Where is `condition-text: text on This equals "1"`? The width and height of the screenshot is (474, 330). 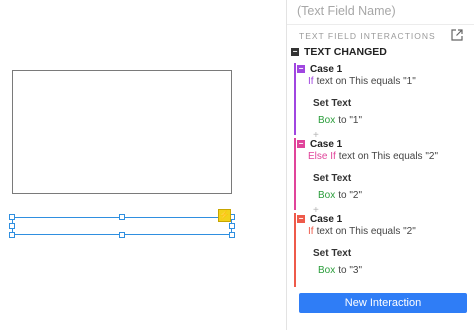
condition-text: text on This equals "1" is located at coordinates (366, 81).